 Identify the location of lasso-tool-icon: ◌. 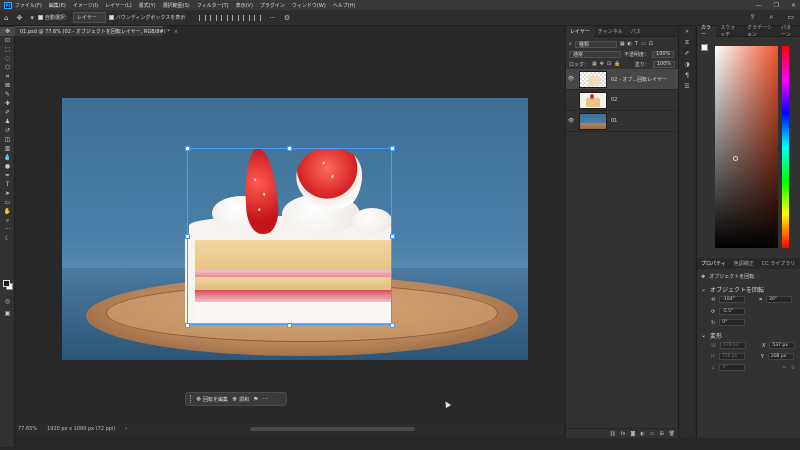
(7, 58).